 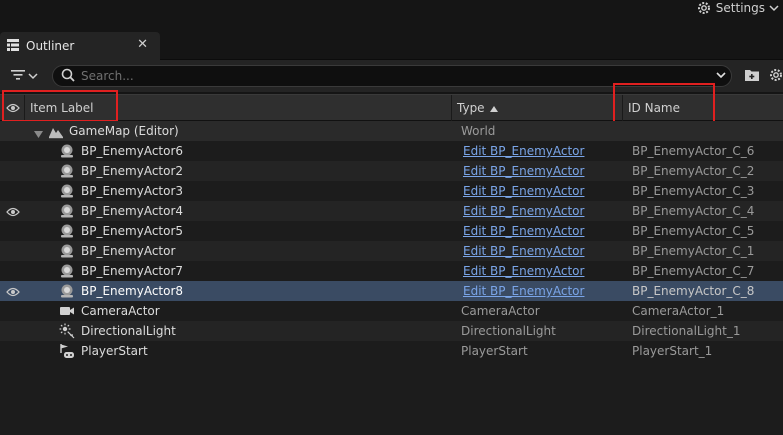 I want to click on item-id-name: BP_EnemyActor_C_5, so click(x=693, y=231).